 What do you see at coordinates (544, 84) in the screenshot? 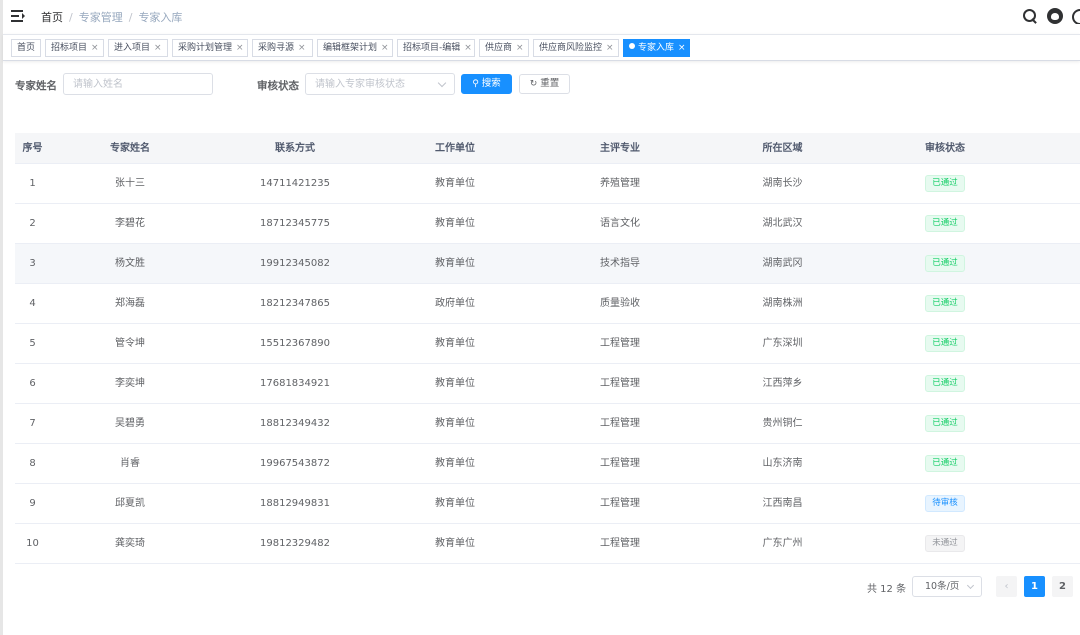
I see `reset-button: ↻ 重置` at bounding box center [544, 84].